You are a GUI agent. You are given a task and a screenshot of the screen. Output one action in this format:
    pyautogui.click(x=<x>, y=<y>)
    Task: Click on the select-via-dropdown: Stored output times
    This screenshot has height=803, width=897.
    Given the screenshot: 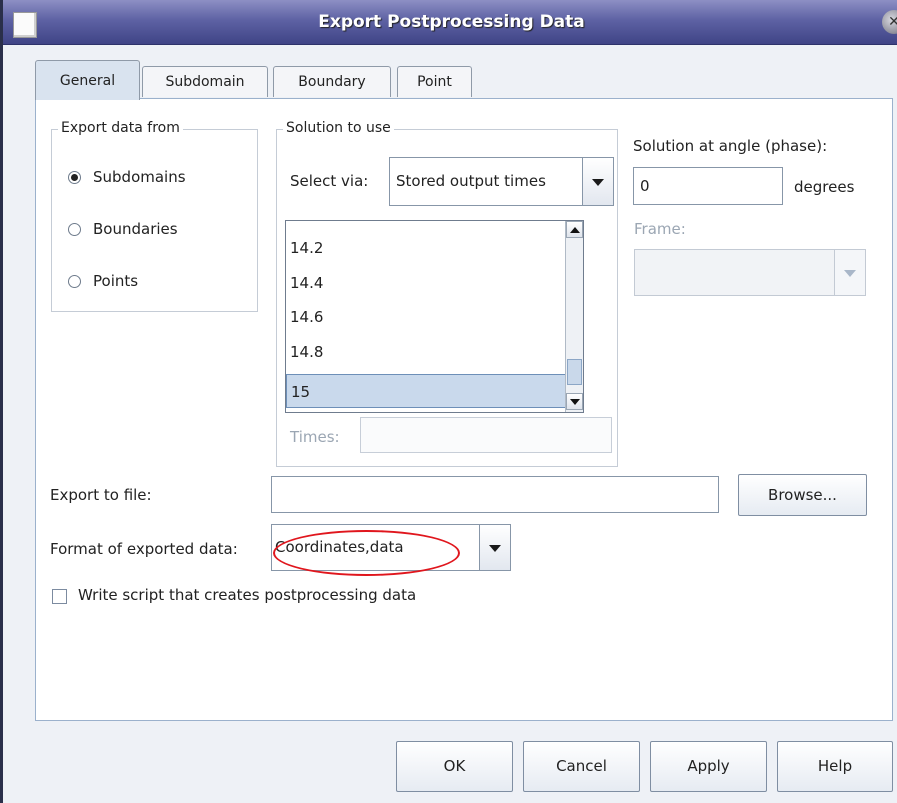 What is the action you would take?
    pyautogui.click(x=501, y=181)
    